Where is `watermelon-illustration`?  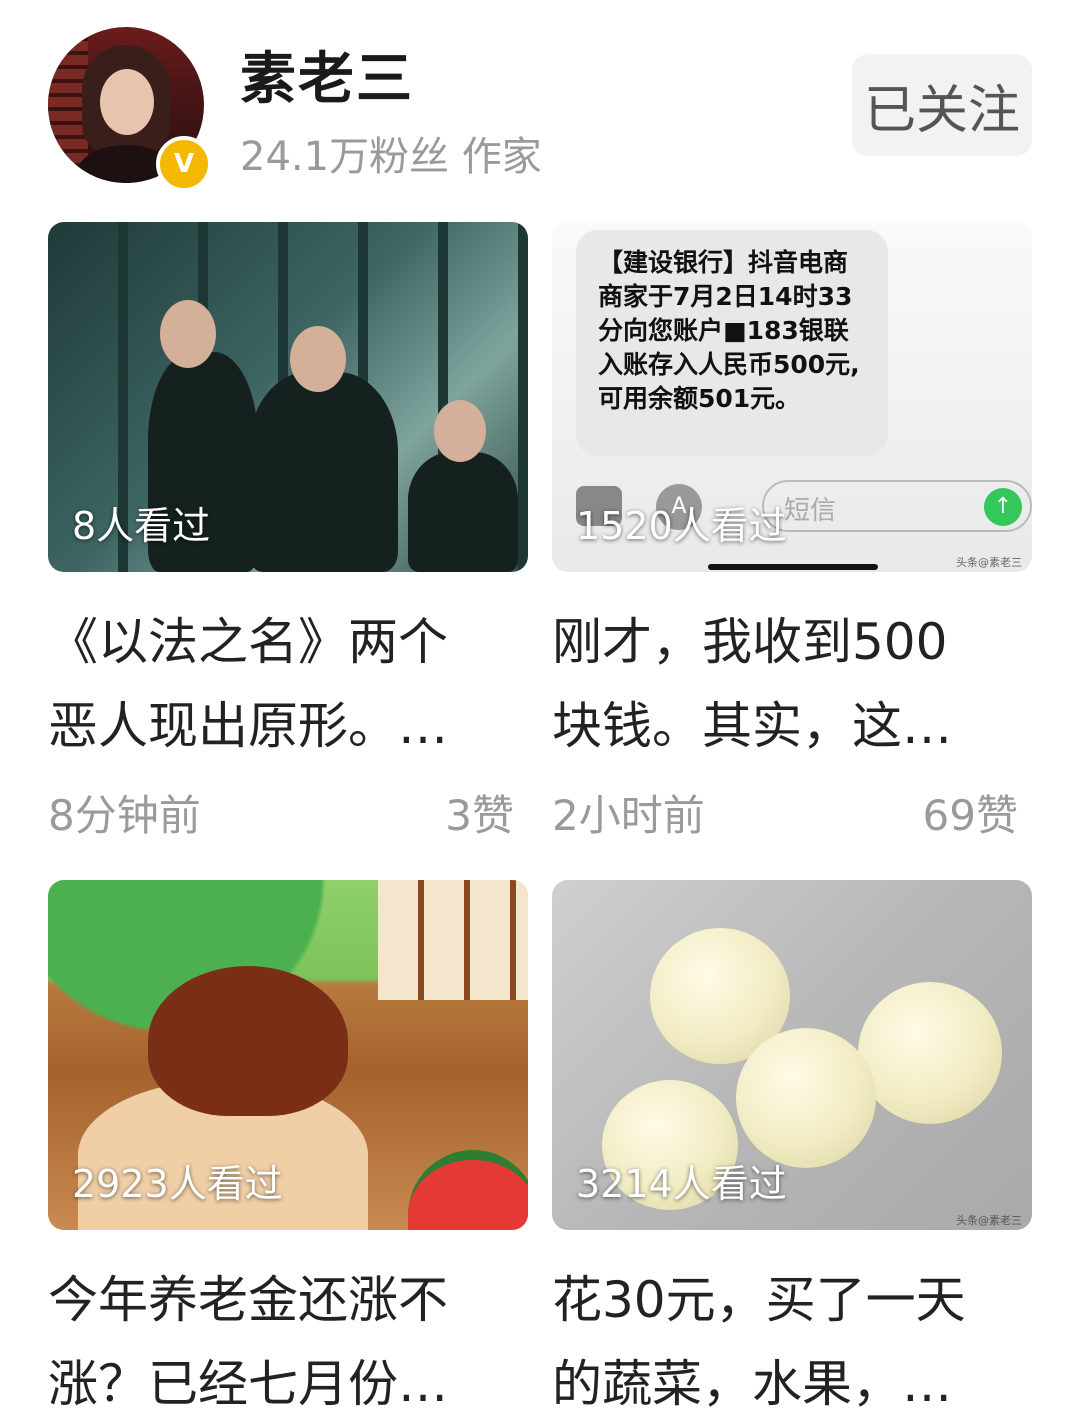 watermelon-illustration is located at coordinates (468, 1190).